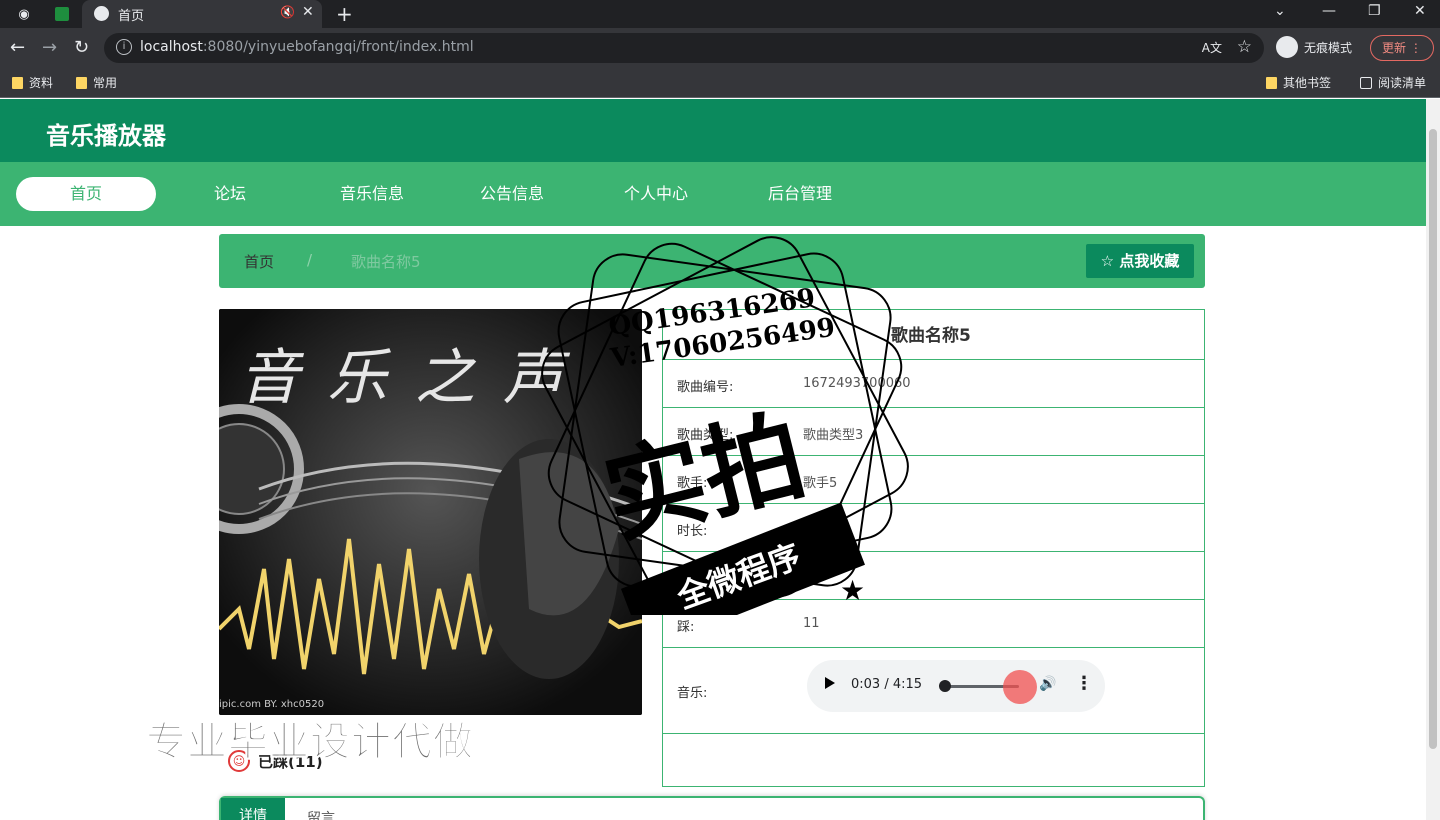 The width and height of the screenshot is (1440, 820). Describe the element at coordinates (62, 14) in the screenshot. I see `app-tab-icon` at that location.